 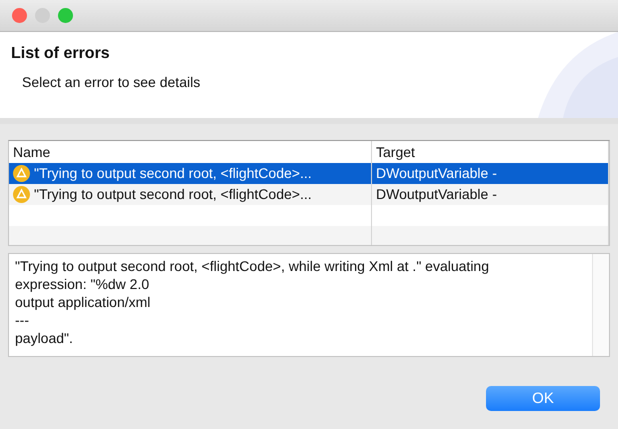 I want to click on dialog-title: List of errors, so click(x=61, y=54).